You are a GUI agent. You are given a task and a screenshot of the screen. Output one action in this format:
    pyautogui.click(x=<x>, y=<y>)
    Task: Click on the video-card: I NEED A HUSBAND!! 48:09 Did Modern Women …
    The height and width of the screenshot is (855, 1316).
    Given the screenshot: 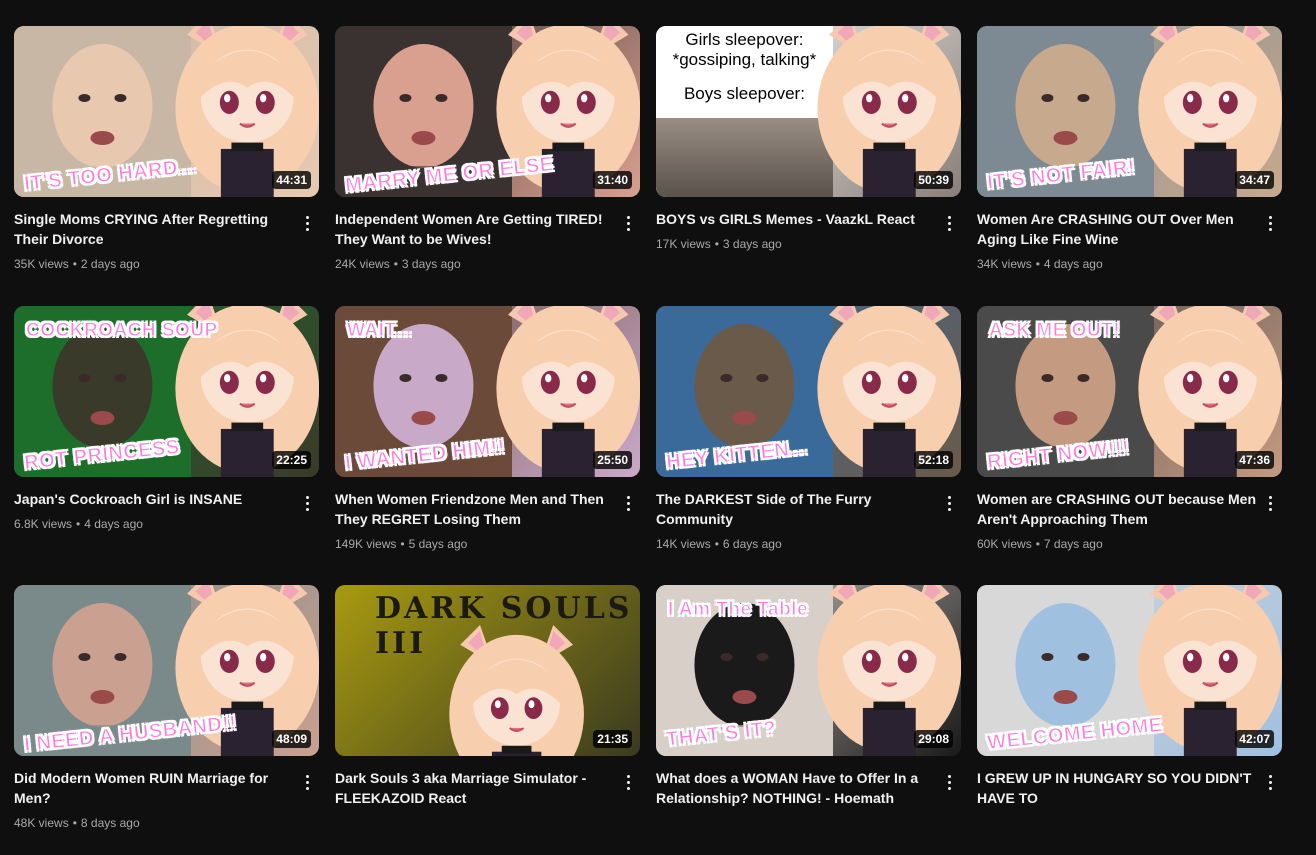 What is the action you would take?
    pyautogui.click(x=166, y=720)
    